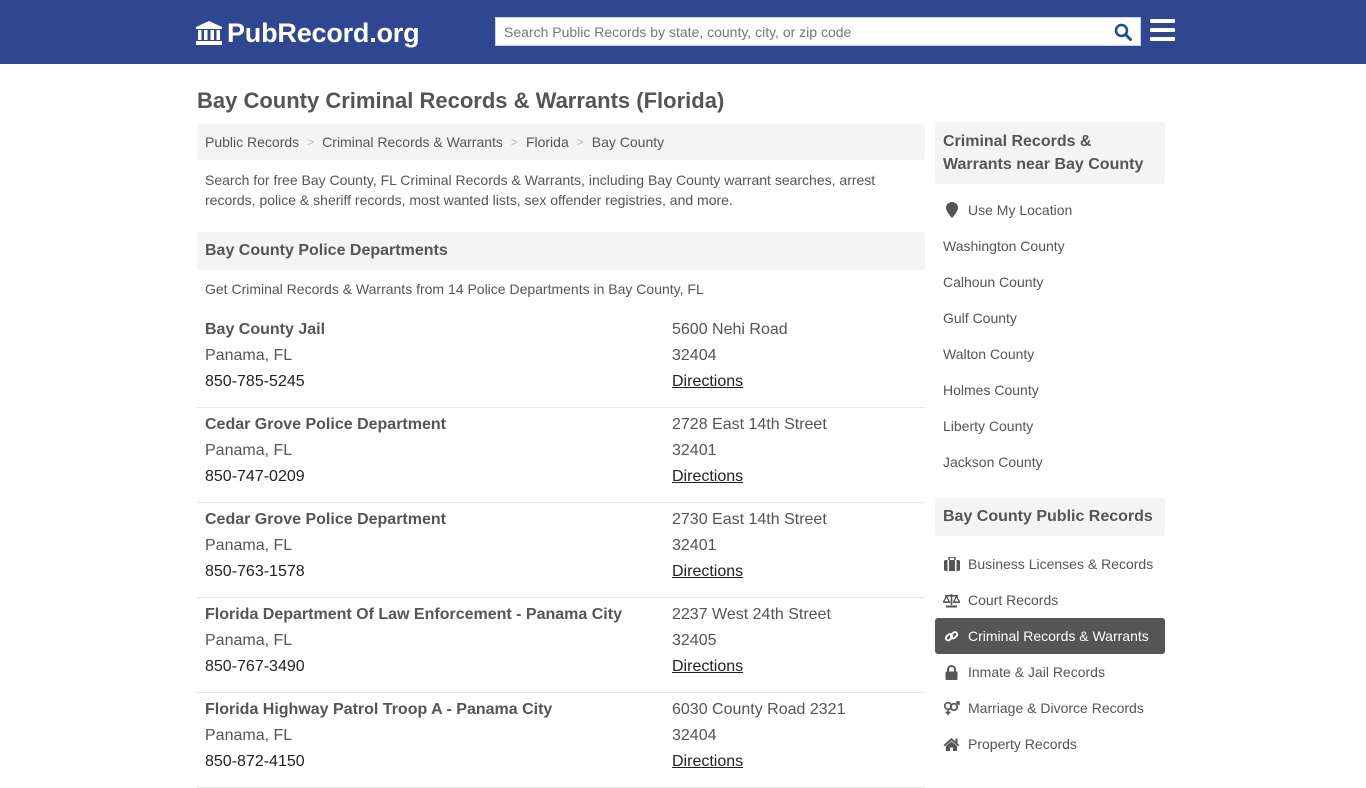 The width and height of the screenshot is (1366, 788). I want to click on breadcrumb-public-records: Public Records, so click(252, 142).